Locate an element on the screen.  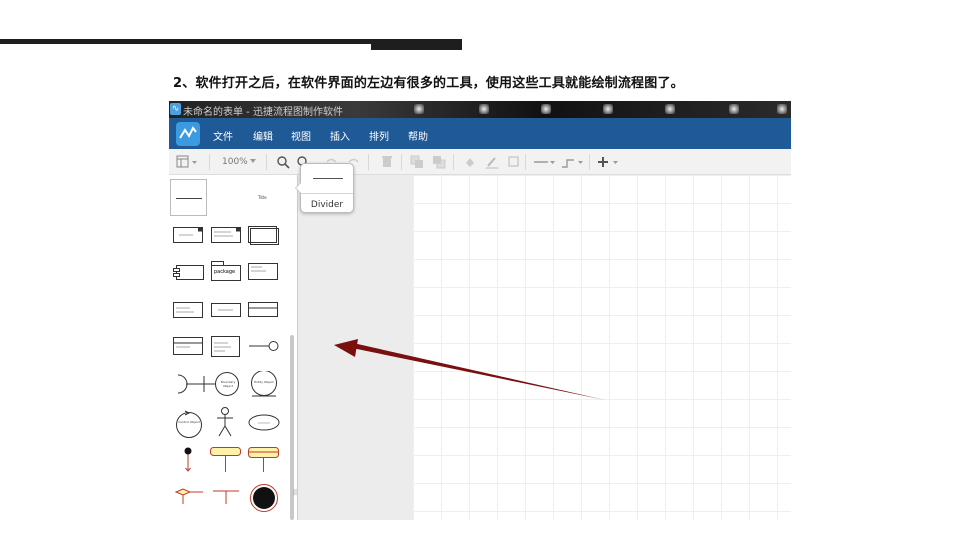
shape-control-object: Control Object is located at coordinates (189, 424).